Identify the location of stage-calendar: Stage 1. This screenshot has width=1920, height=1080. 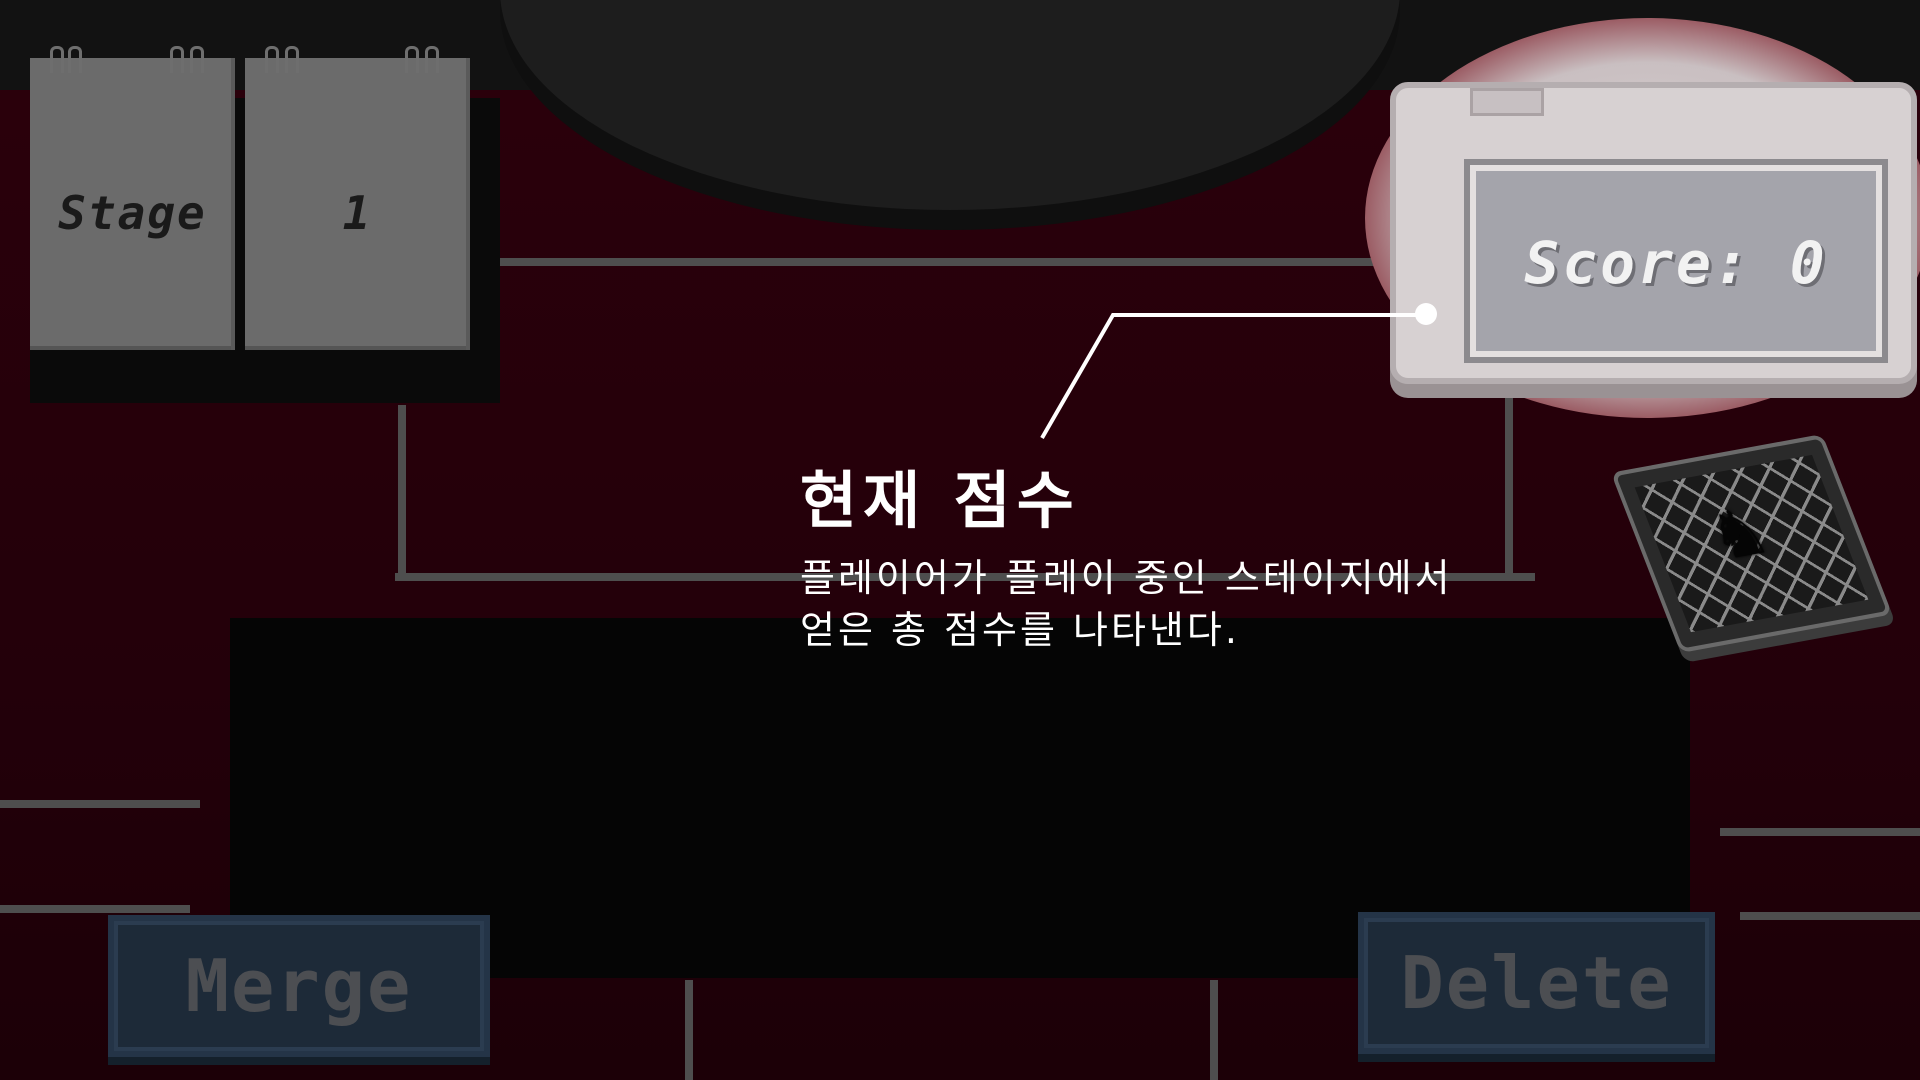
(250, 202).